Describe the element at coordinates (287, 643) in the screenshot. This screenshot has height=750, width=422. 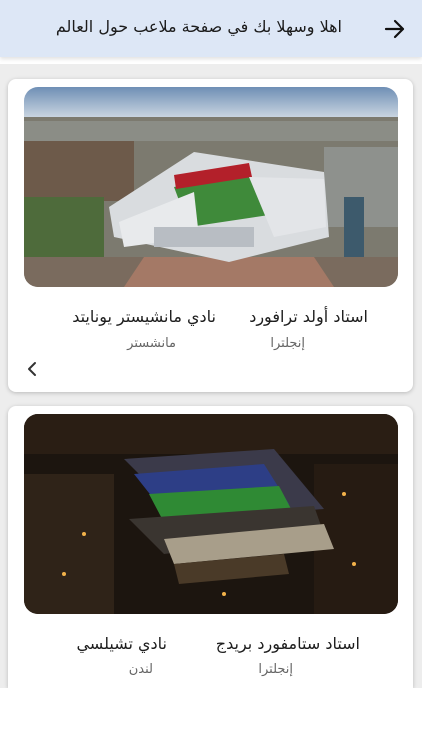
I see `stadium-name: استاد ستامفورد بريدج` at that location.